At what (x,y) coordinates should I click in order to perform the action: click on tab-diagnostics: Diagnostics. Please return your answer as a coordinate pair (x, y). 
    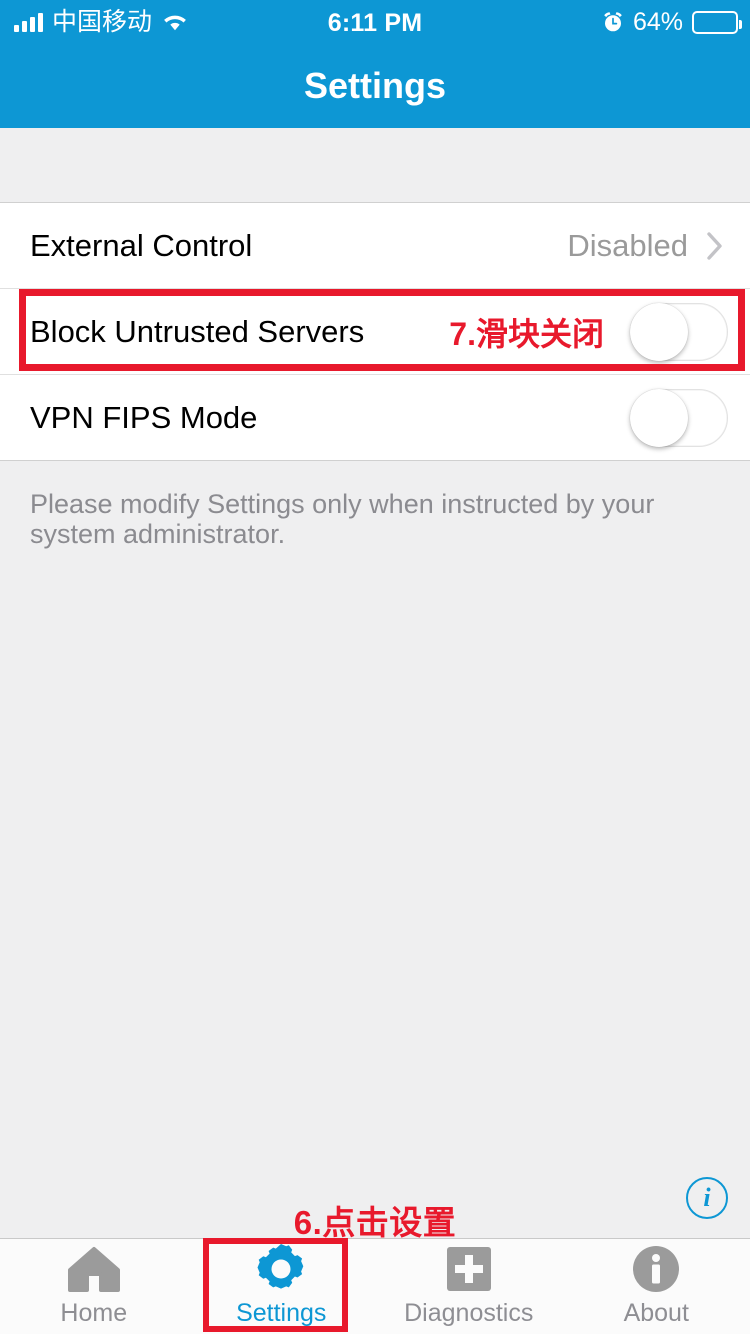
    Looking at the image, I should click on (469, 1286).